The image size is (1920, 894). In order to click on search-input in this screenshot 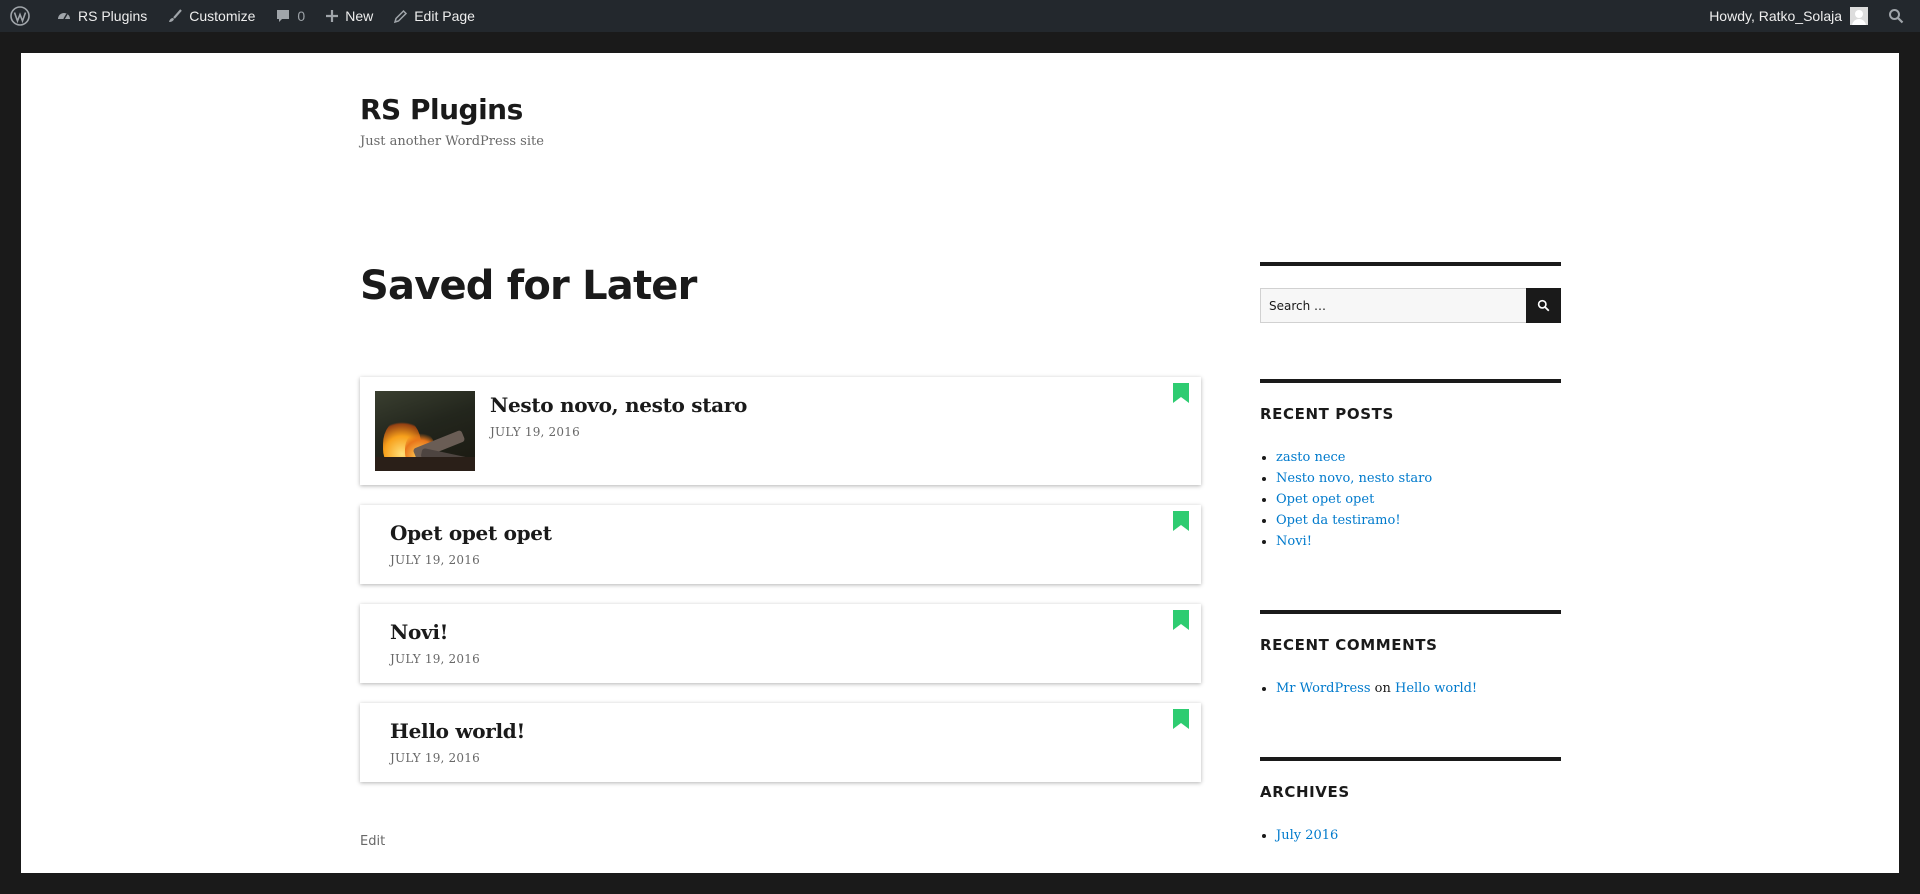, I will do `click(1393, 305)`.